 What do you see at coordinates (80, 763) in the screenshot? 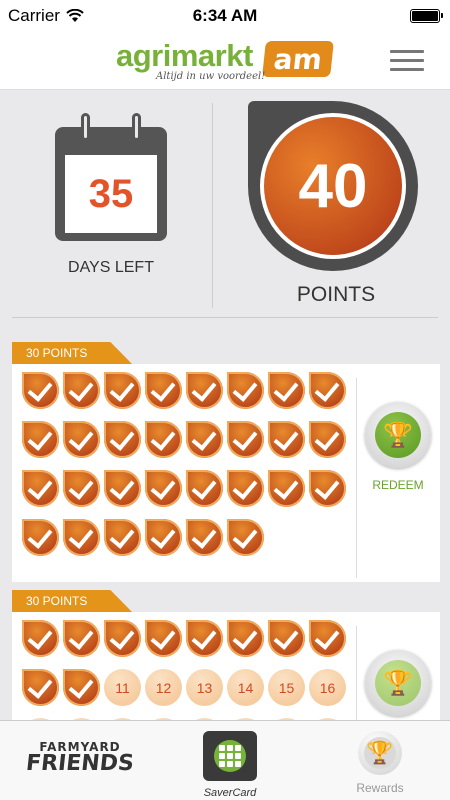
I see `friends-text: FRIENDS` at bounding box center [80, 763].